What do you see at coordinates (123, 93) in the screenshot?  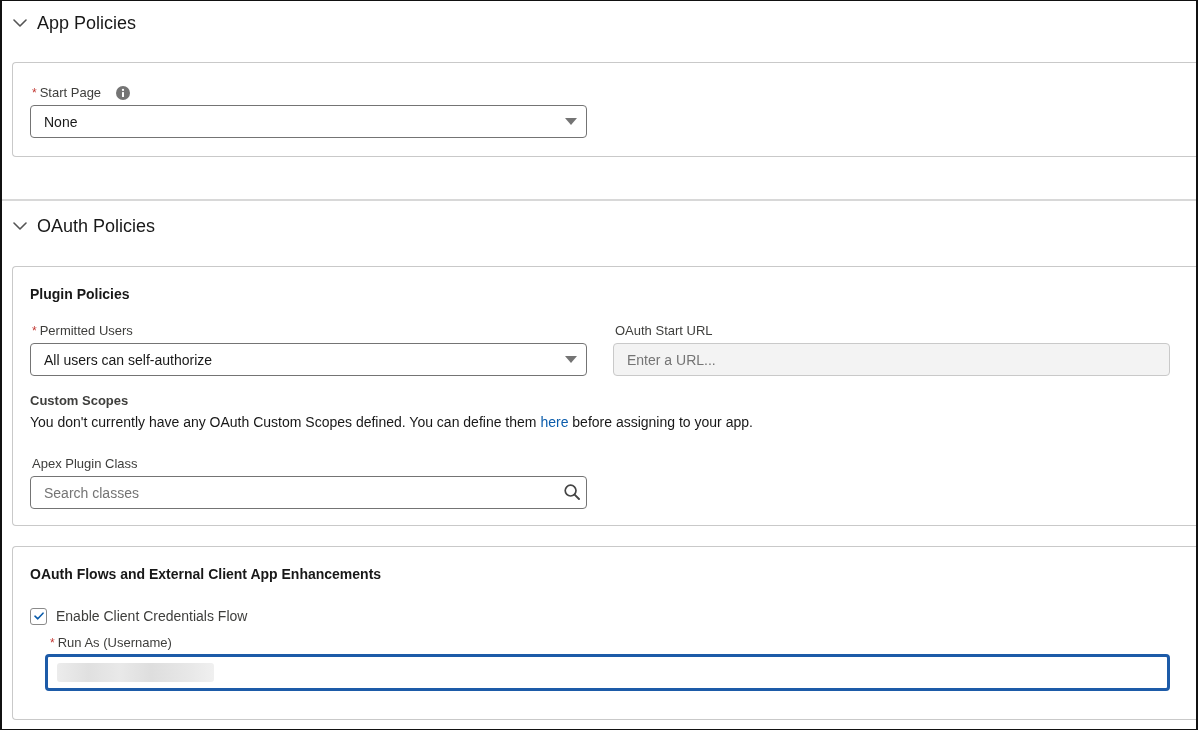 I see `info-icon` at bounding box center [123, 93].